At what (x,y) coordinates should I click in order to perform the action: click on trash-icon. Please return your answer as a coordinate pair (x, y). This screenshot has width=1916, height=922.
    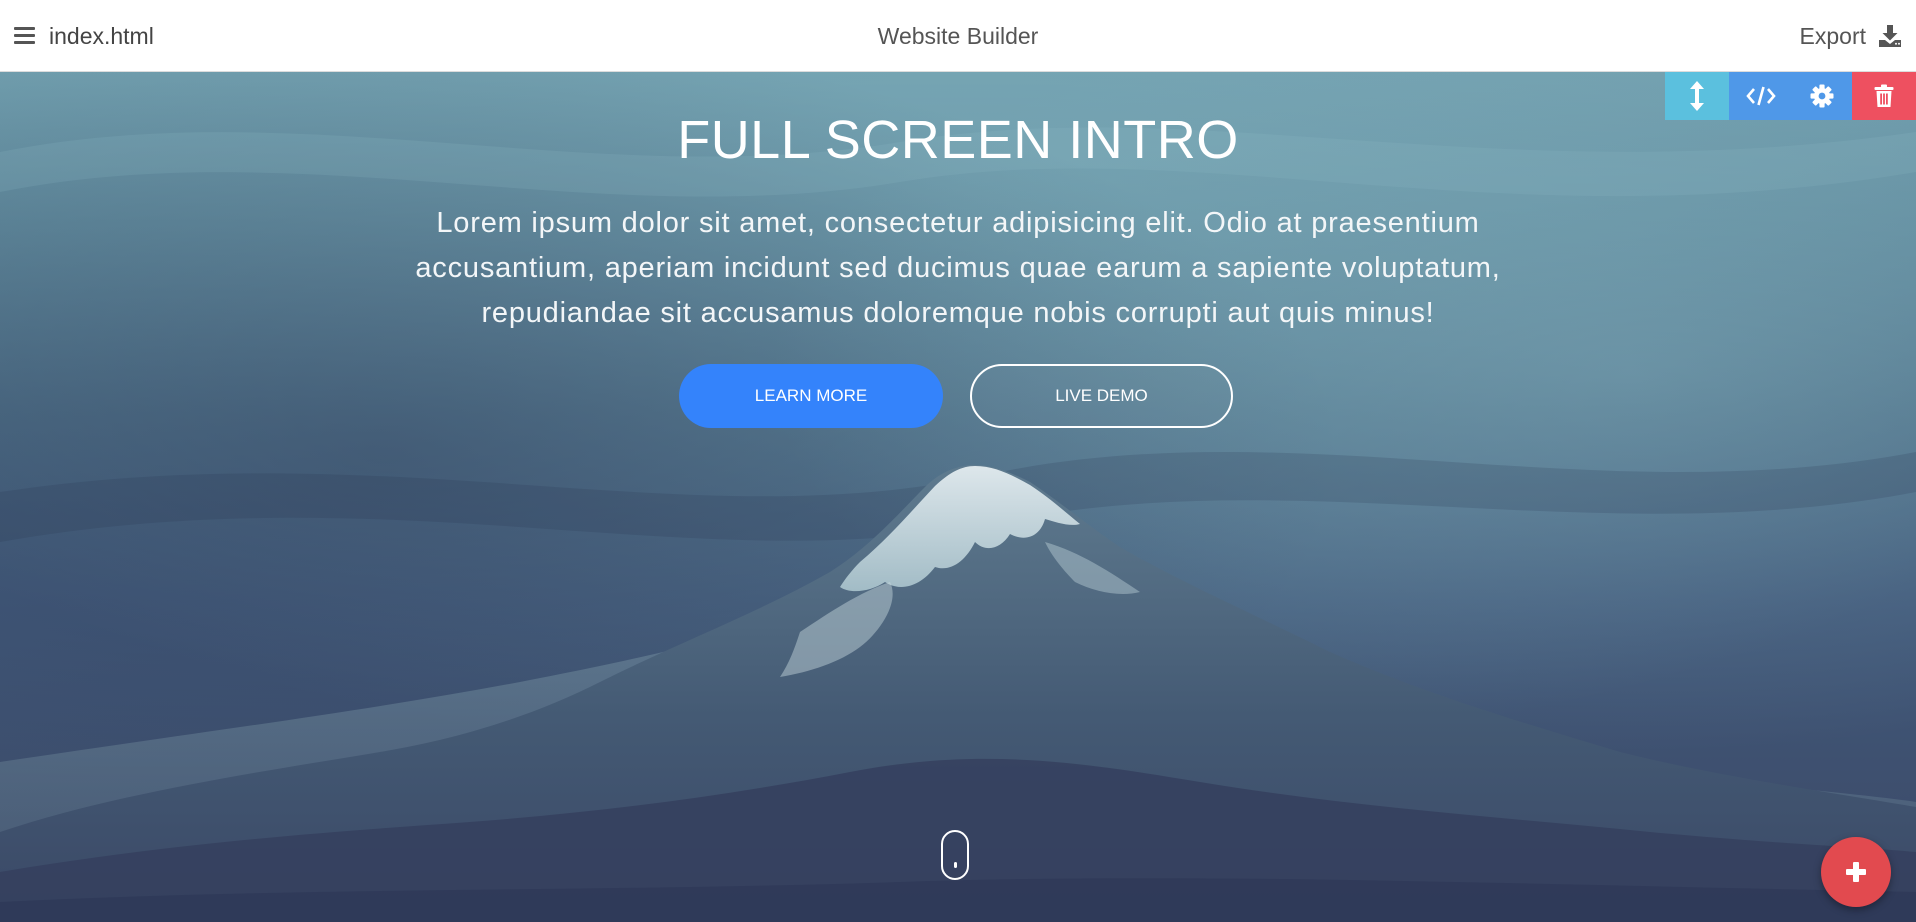
    Looking at the image, I should click on (1884, 95).